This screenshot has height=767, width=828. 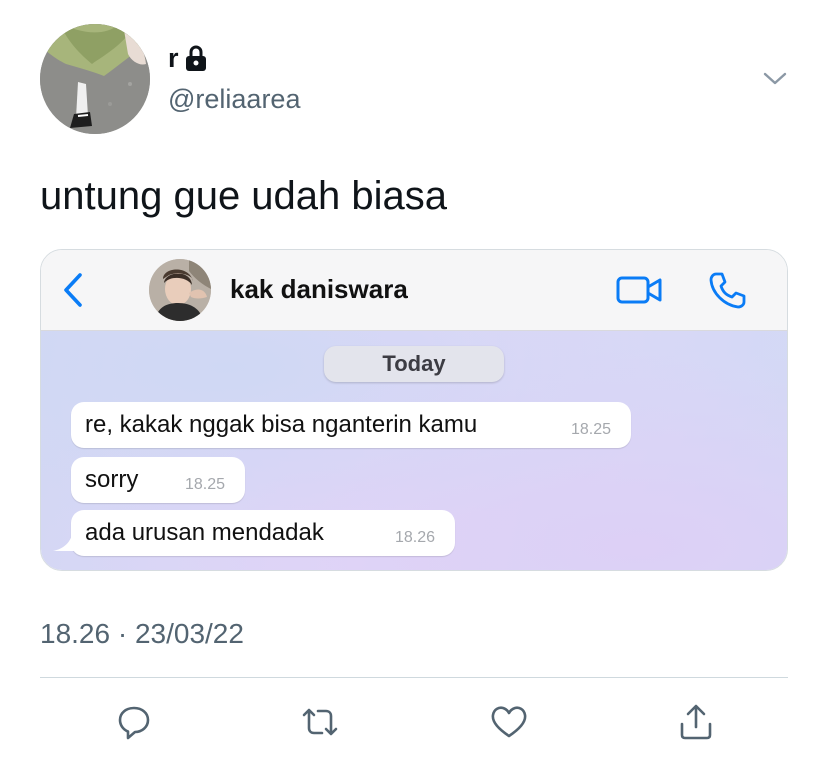 I want to click on retweet-icon, so click(x=320, y=722).